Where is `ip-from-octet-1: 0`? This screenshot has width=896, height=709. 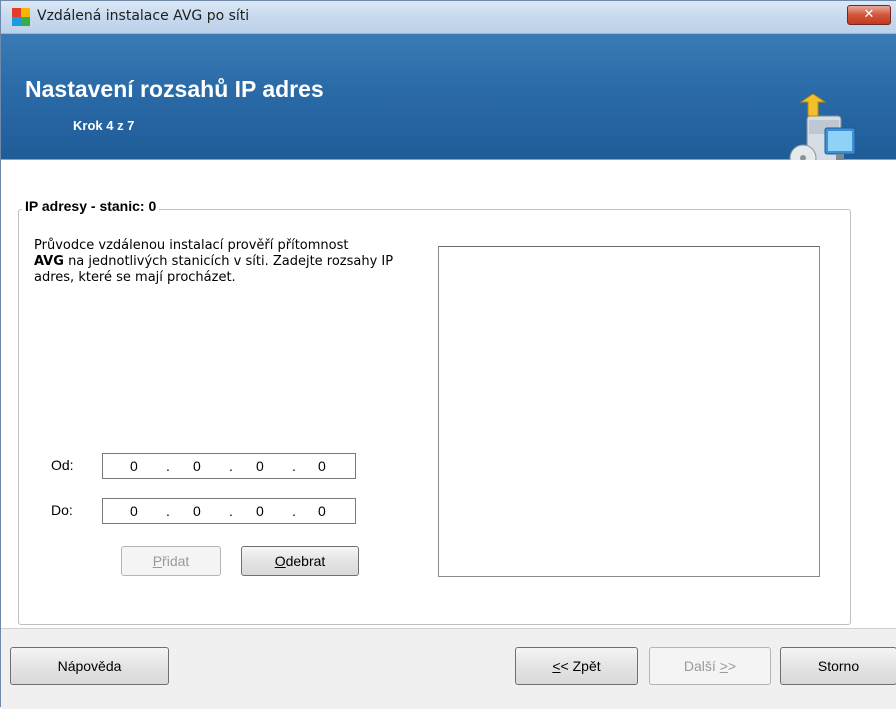
ip-from-octet-1: 0 is located at coordinates (134, 466).